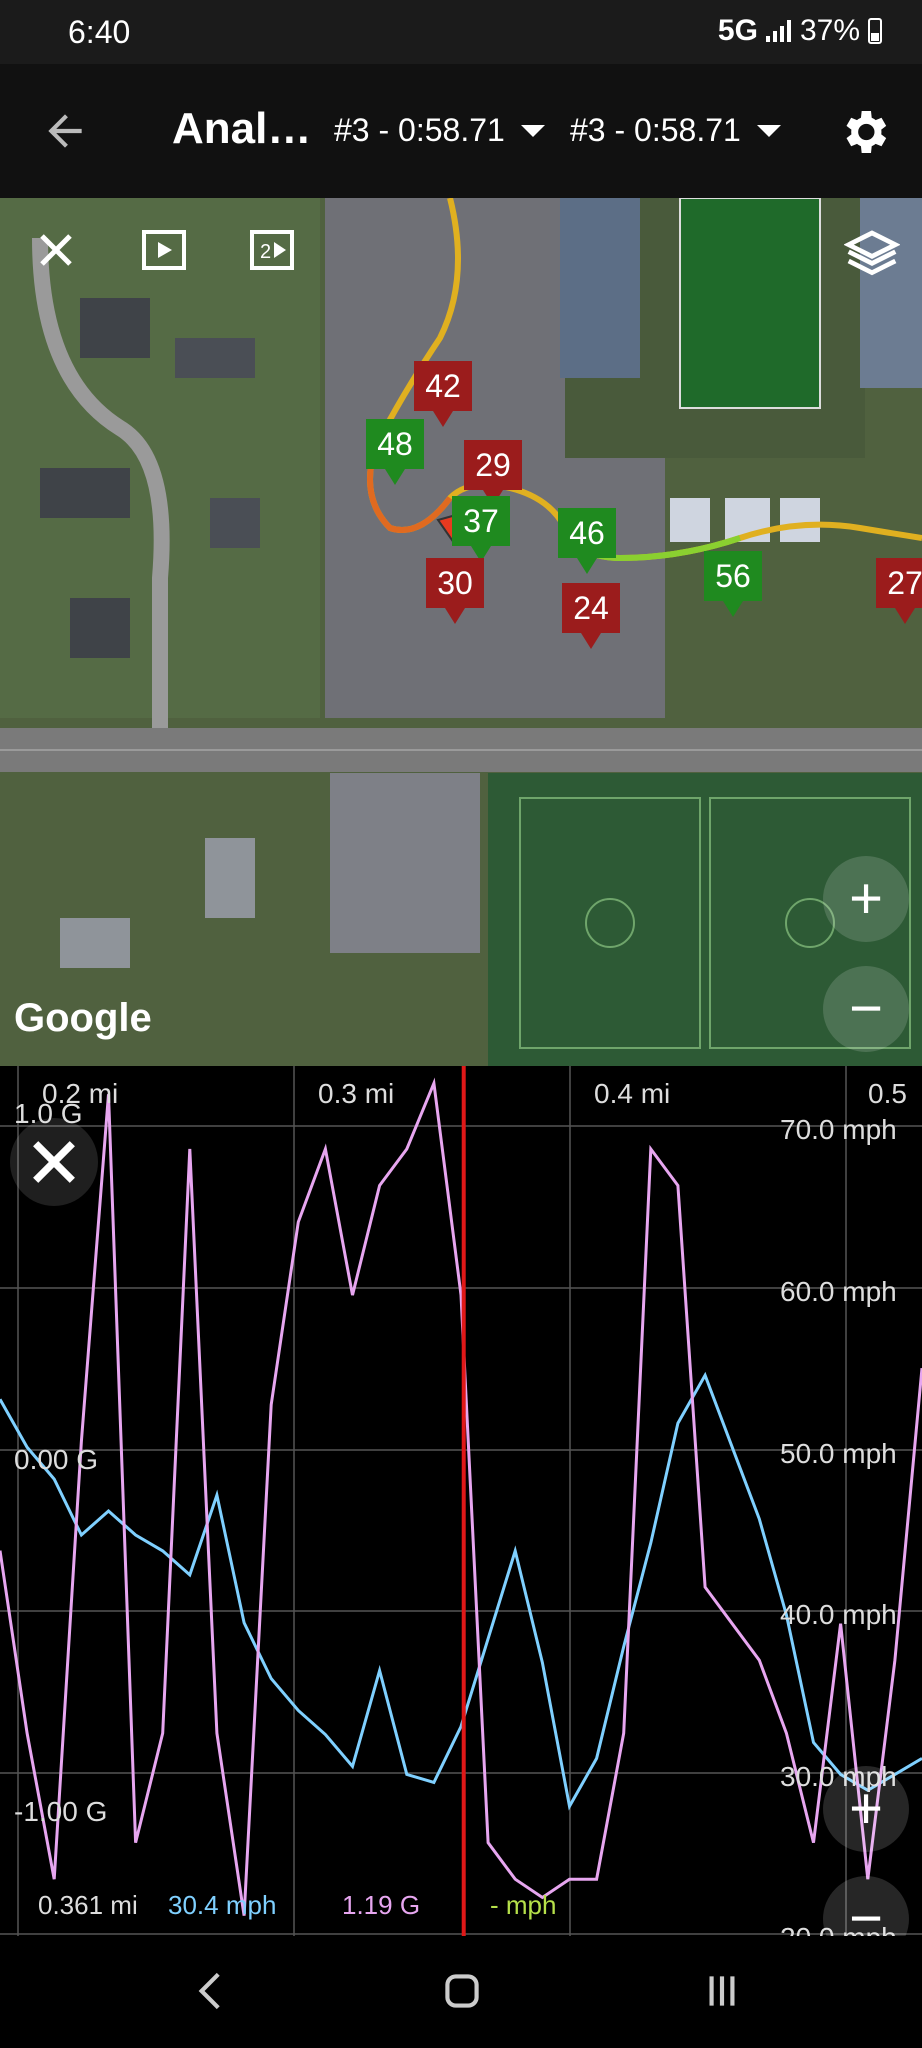  Describe the element at coordinates (481, 521) in the screenshot. I see `marker-37: 37` at that location.